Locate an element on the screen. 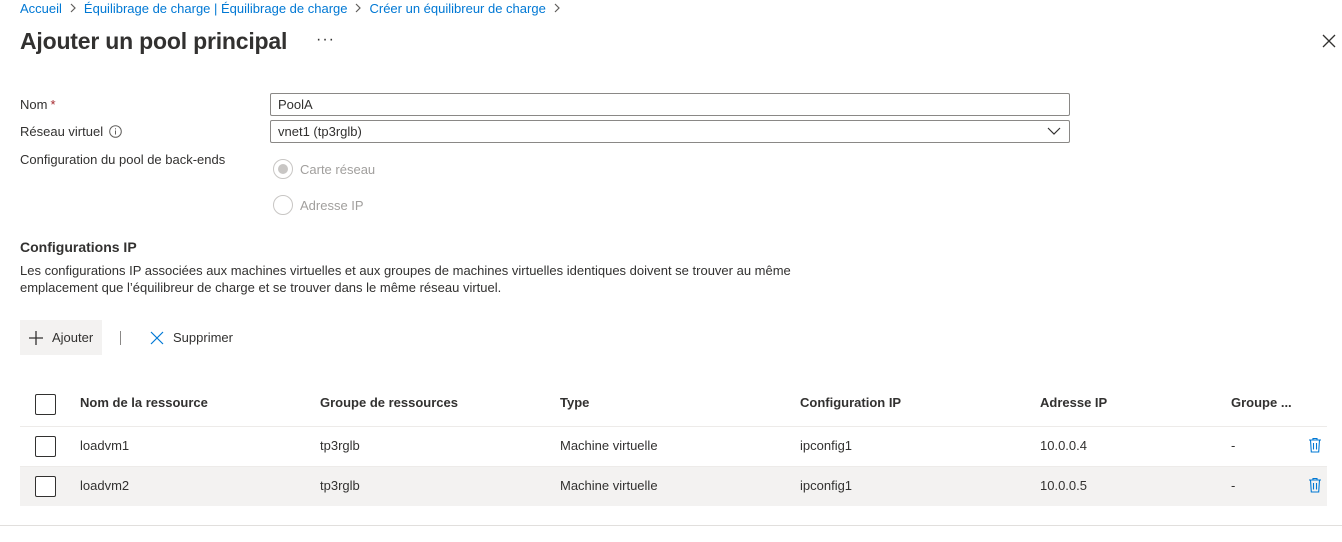 The height and width of the screenshot is (542, 1342). column-header: Nom de la ressource is located at coordinates (144, 403).